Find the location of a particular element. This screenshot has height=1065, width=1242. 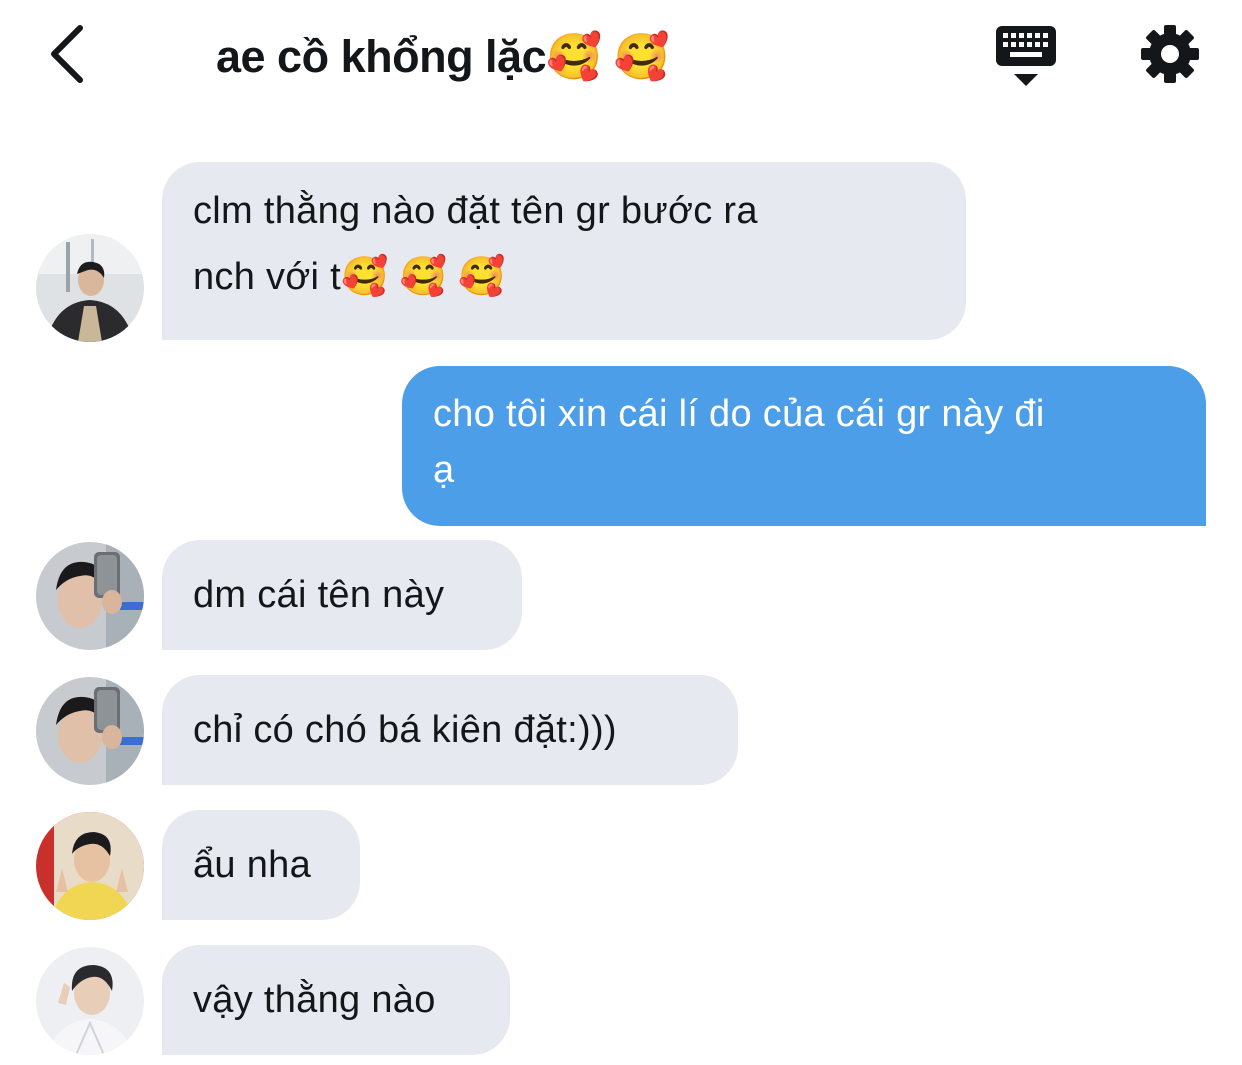

message-text: vậy thằng nào is located at coordinates (314, 1000).